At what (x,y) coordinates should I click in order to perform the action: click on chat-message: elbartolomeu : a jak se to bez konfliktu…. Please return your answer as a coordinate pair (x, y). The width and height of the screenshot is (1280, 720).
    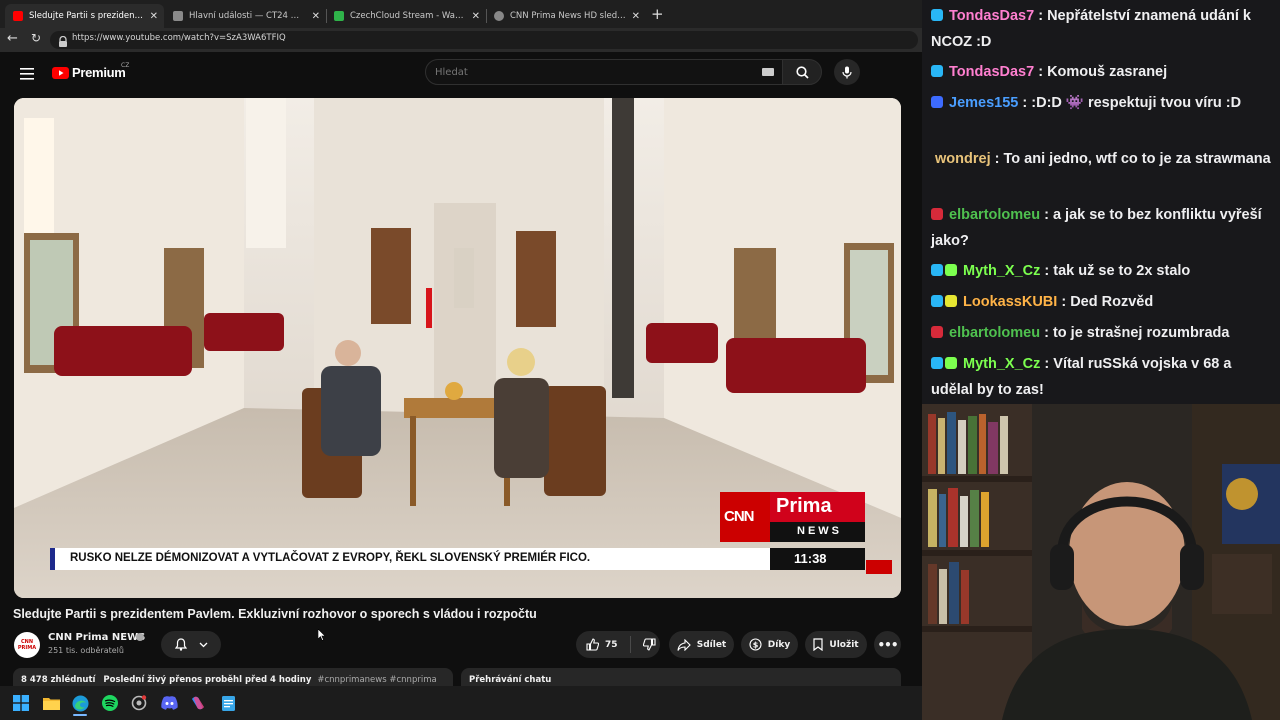
    Looking at the image, I should click on (1096, 228).